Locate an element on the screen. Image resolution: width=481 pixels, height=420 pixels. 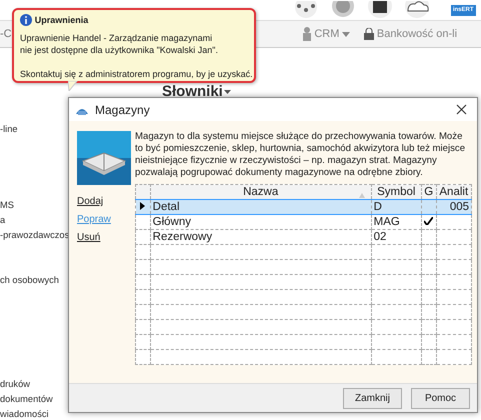
description-text: Magazyn to dla systemu miejsce służące do przechowywania towarów. Może to być pomieszczenie, sklep, hurtownia, samochód akwizytora lub też miejsce nieistniejące fizycznie w rzeczywistości – np. magazyn strat. Magazyny pozwalają pogrupować dokumenty magazynowe na odrębne zbiory. is located at coordinates (300, 155).